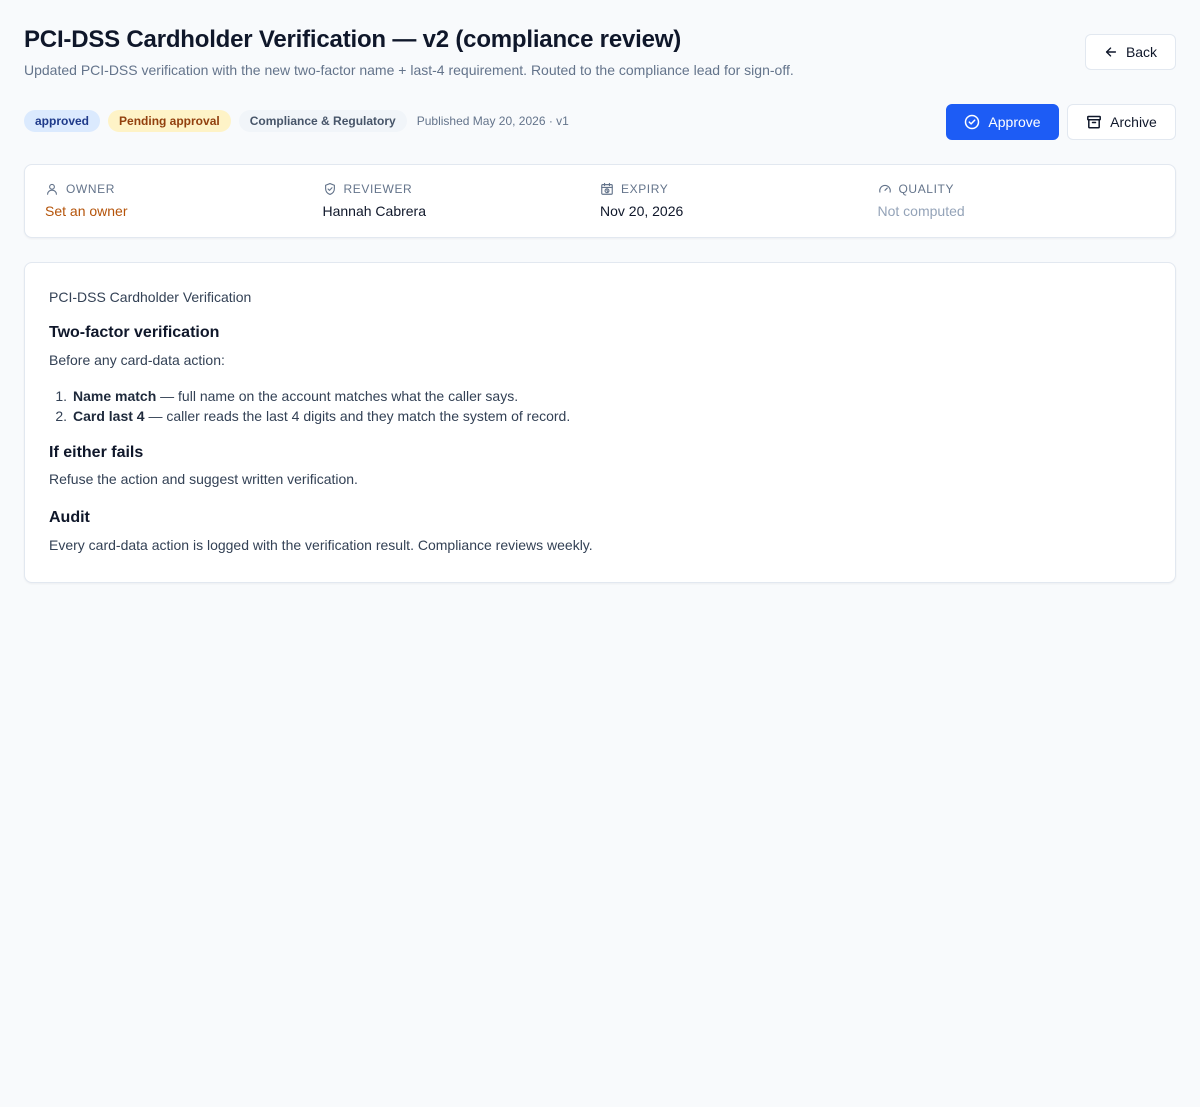  I want to click on document-title: PCI-DSS Cardholder Verification, so click(150, 297).